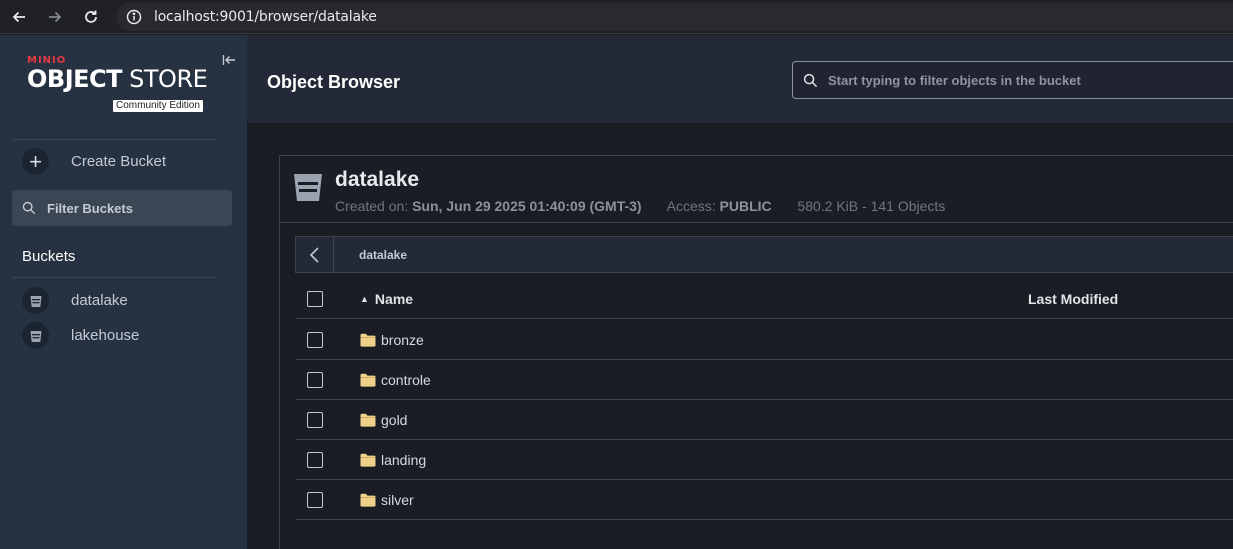 This screenshot has height=549, width=1233. I want to click on select-all-checkbox, so click(315, 299).